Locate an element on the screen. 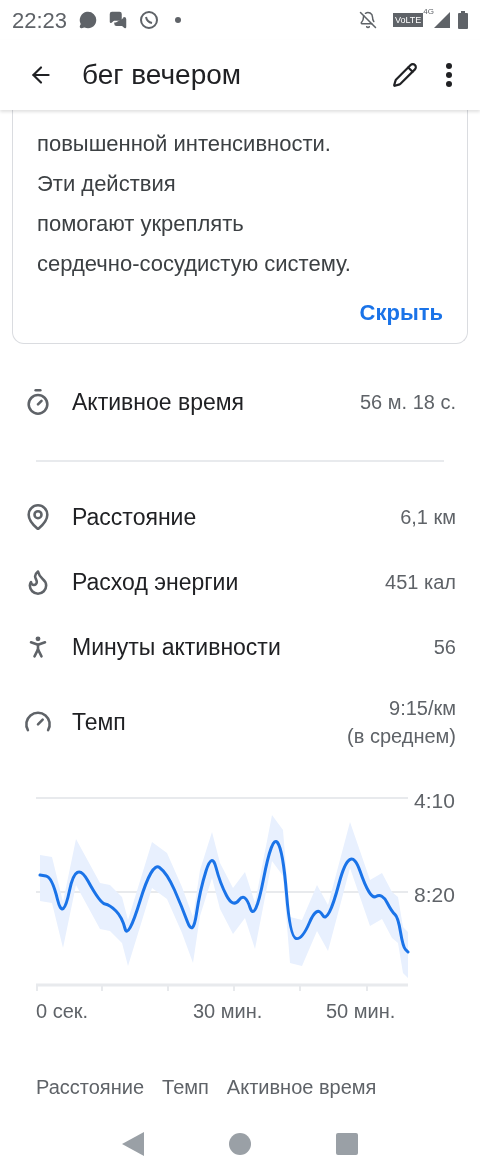  y-axis-label: 8:20 is located at coordinates (434, 895).